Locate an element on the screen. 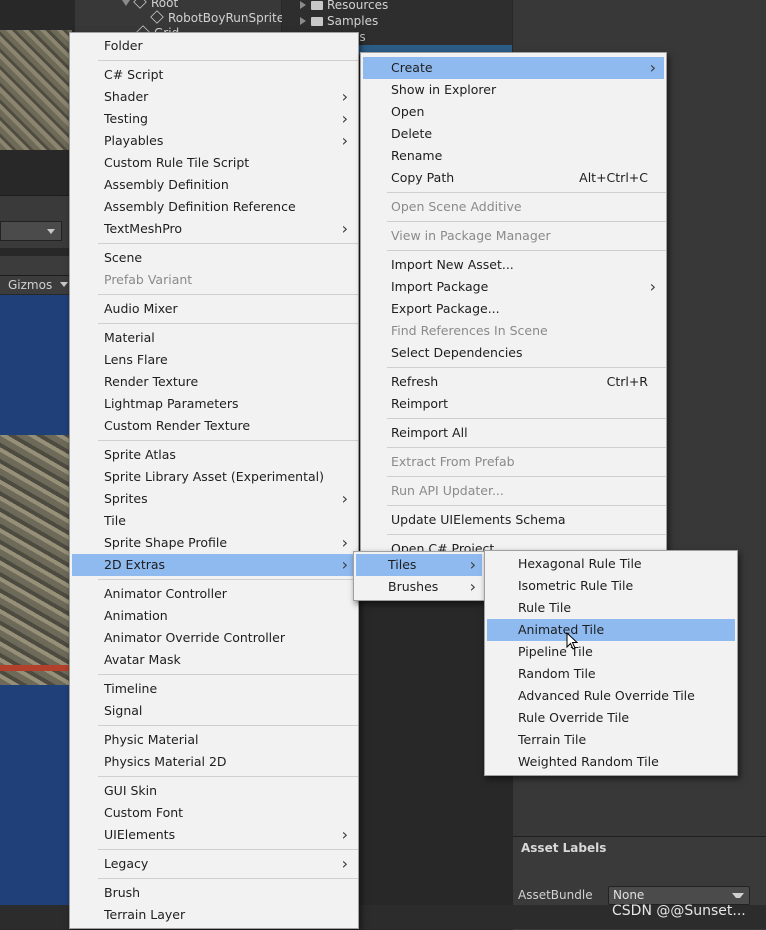 The height and width of the screenshot is (930, 766). scene-dropdown is located at coordinates (31, 231).